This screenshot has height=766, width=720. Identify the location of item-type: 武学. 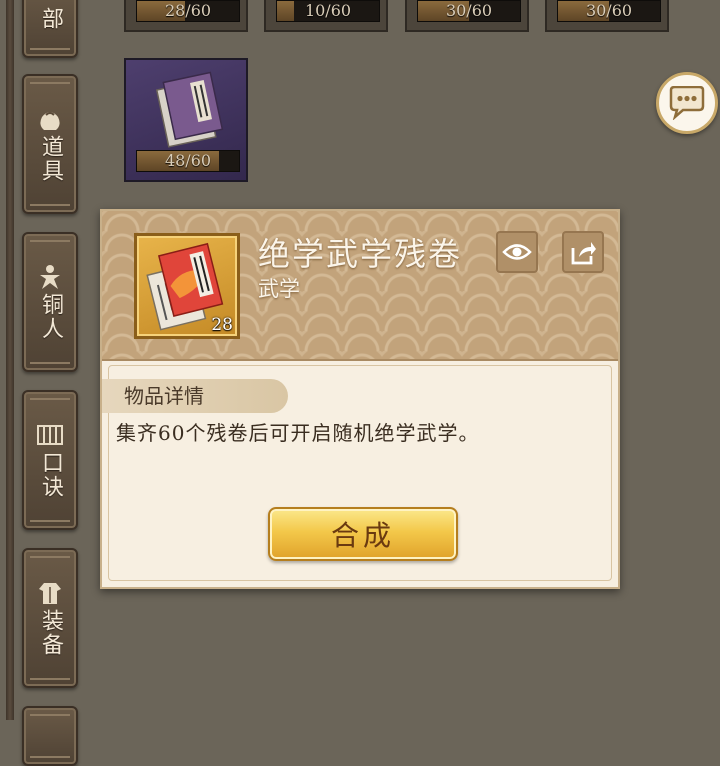
(279, 289).